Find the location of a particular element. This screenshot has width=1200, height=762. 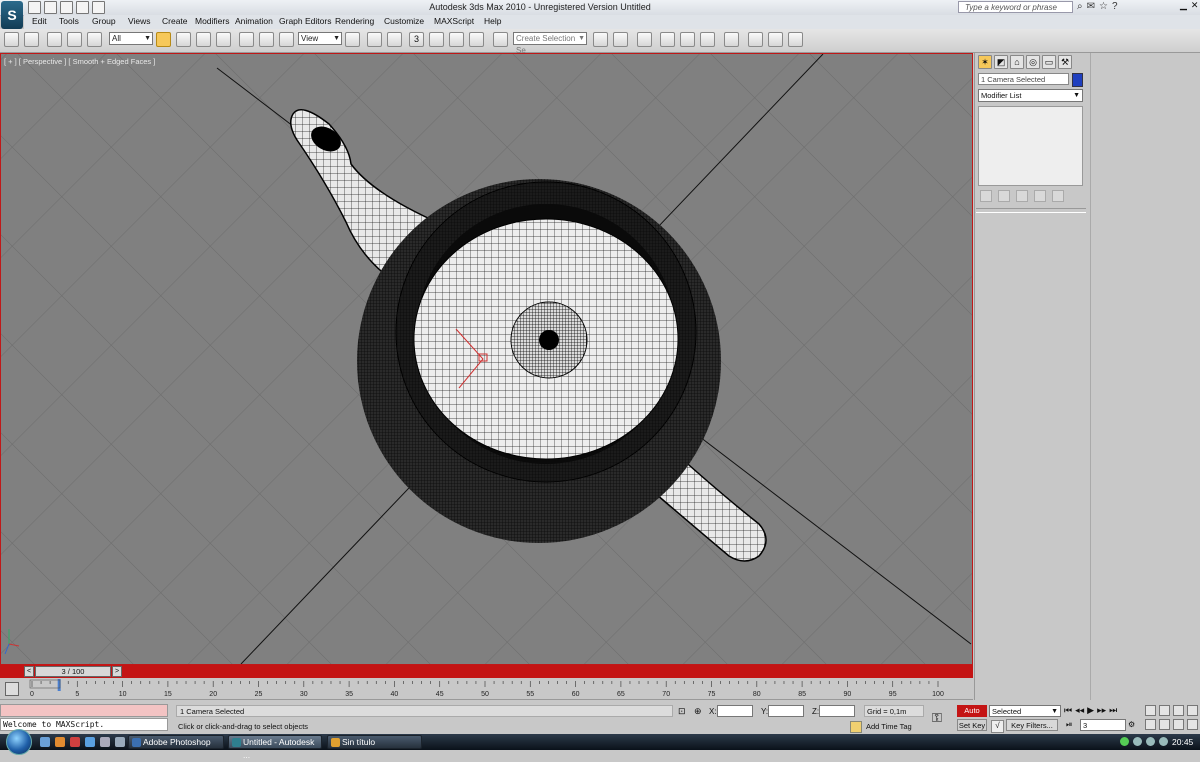

default-tangent-icon: √ is located at coordinates (997, 726).